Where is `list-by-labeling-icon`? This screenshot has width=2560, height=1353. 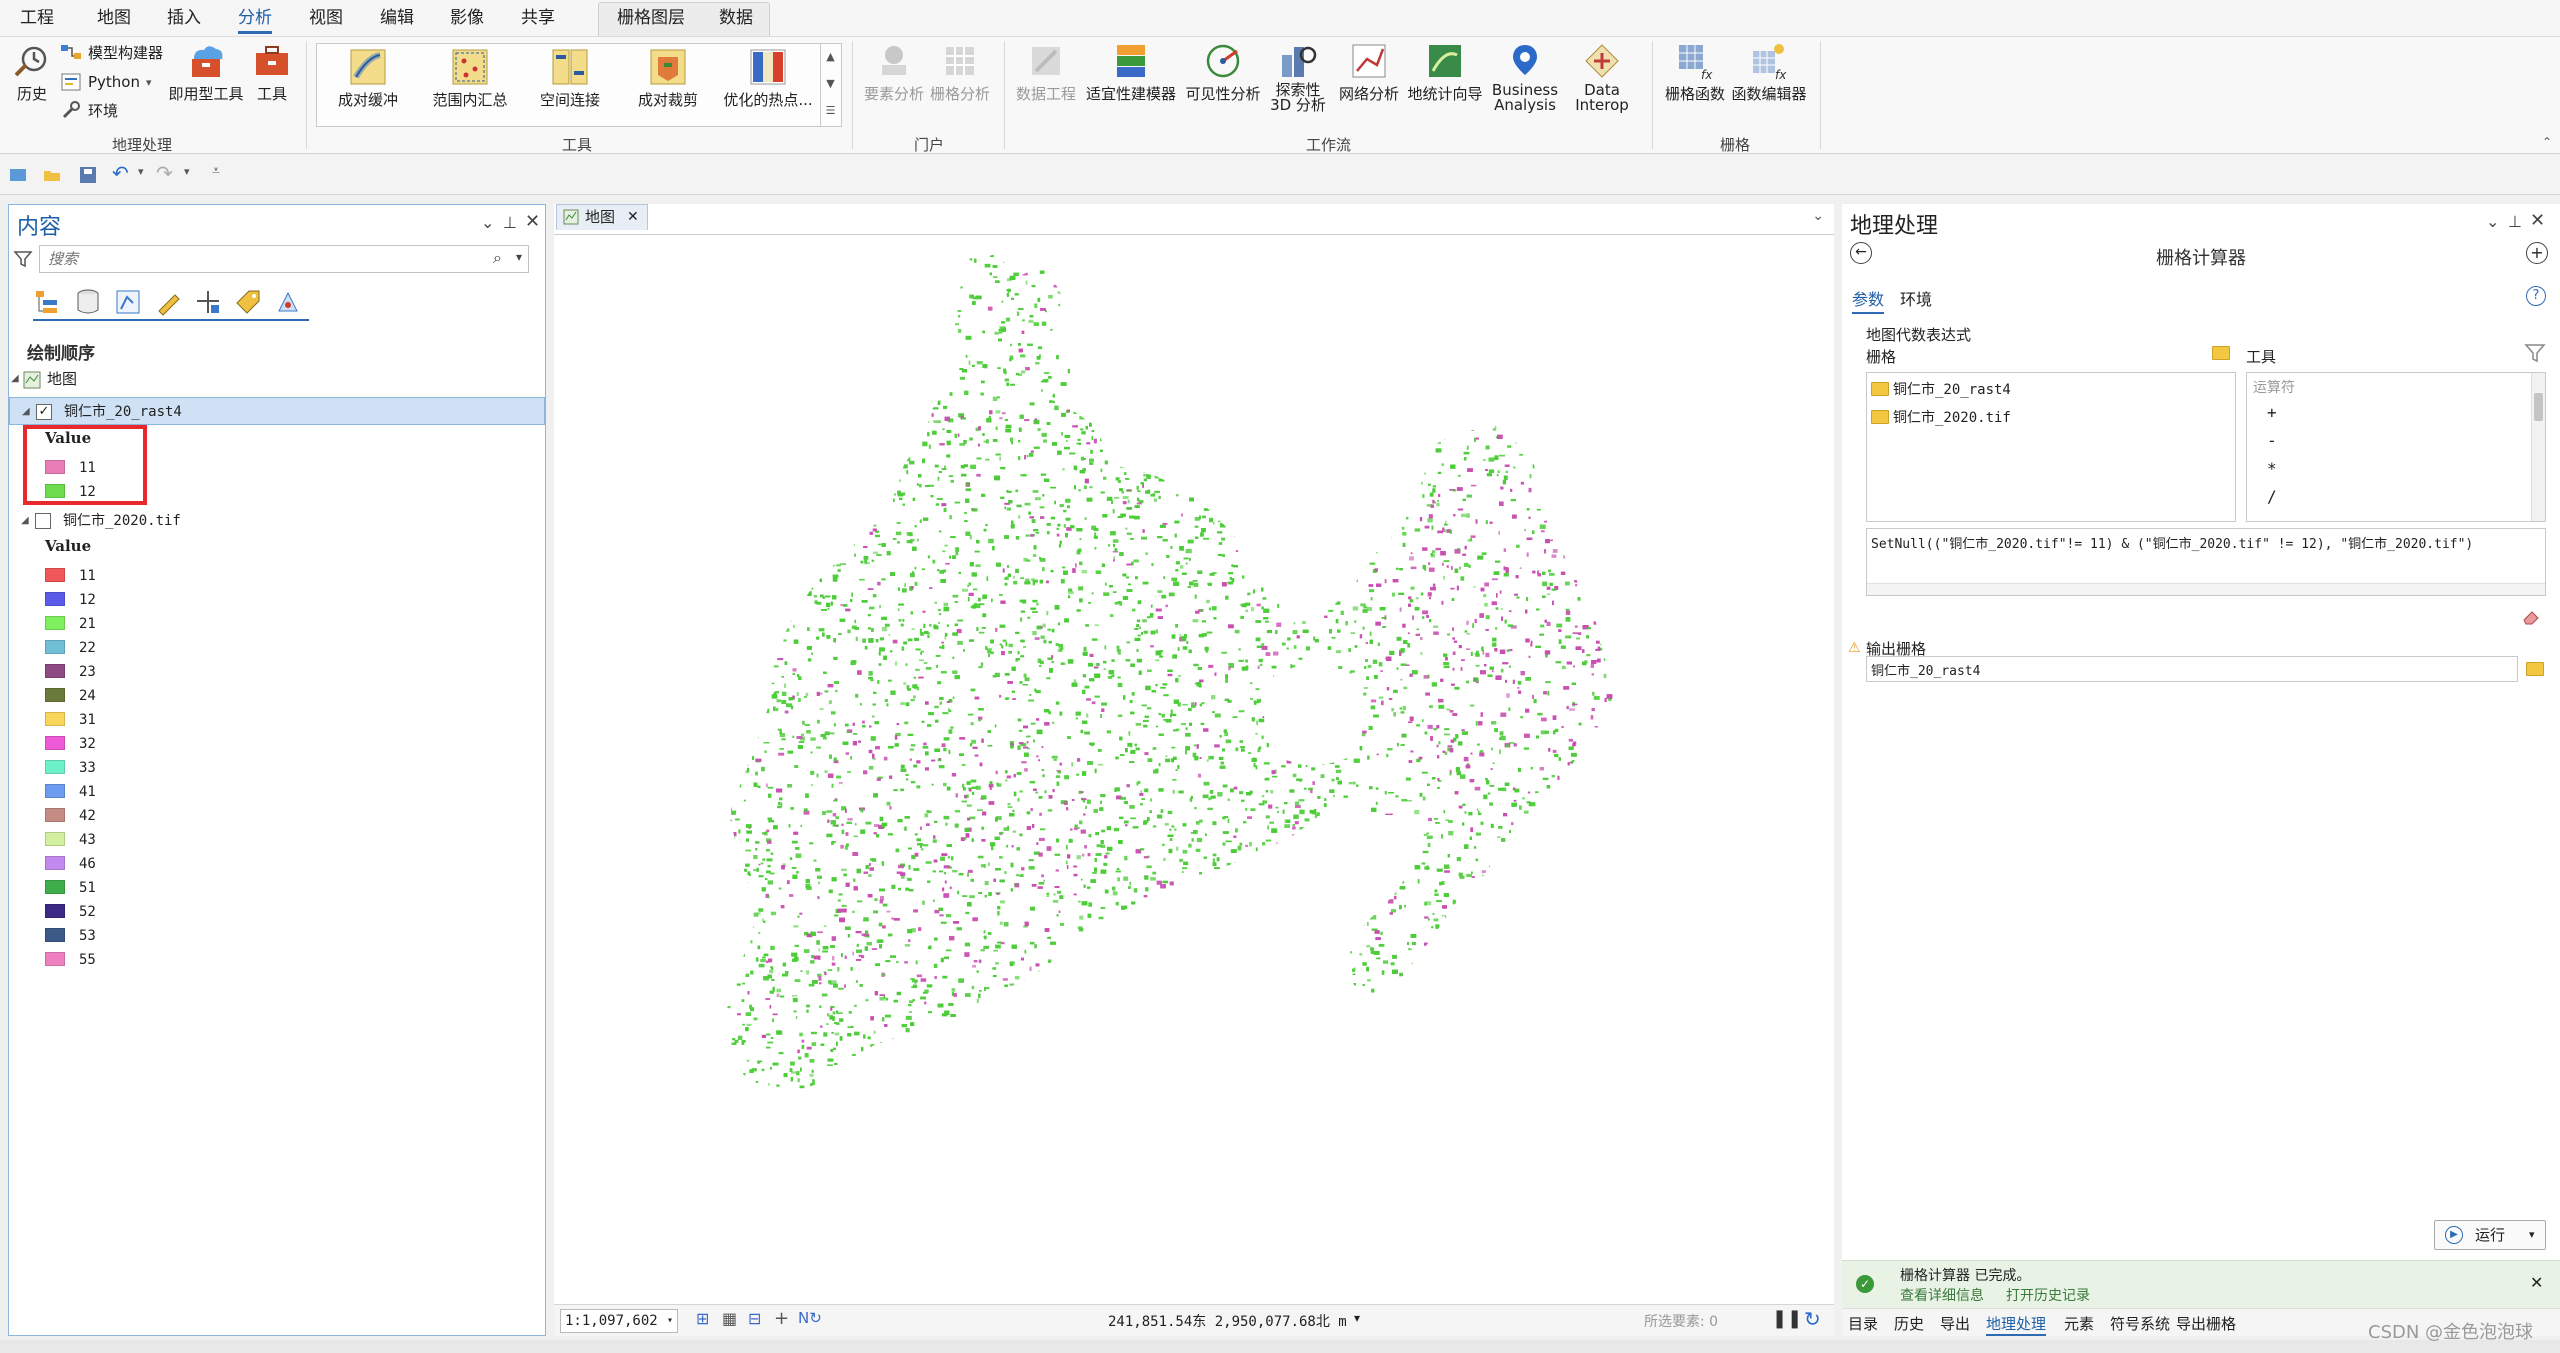
list-by-labeling-icon is located at coordinates (248, 302).